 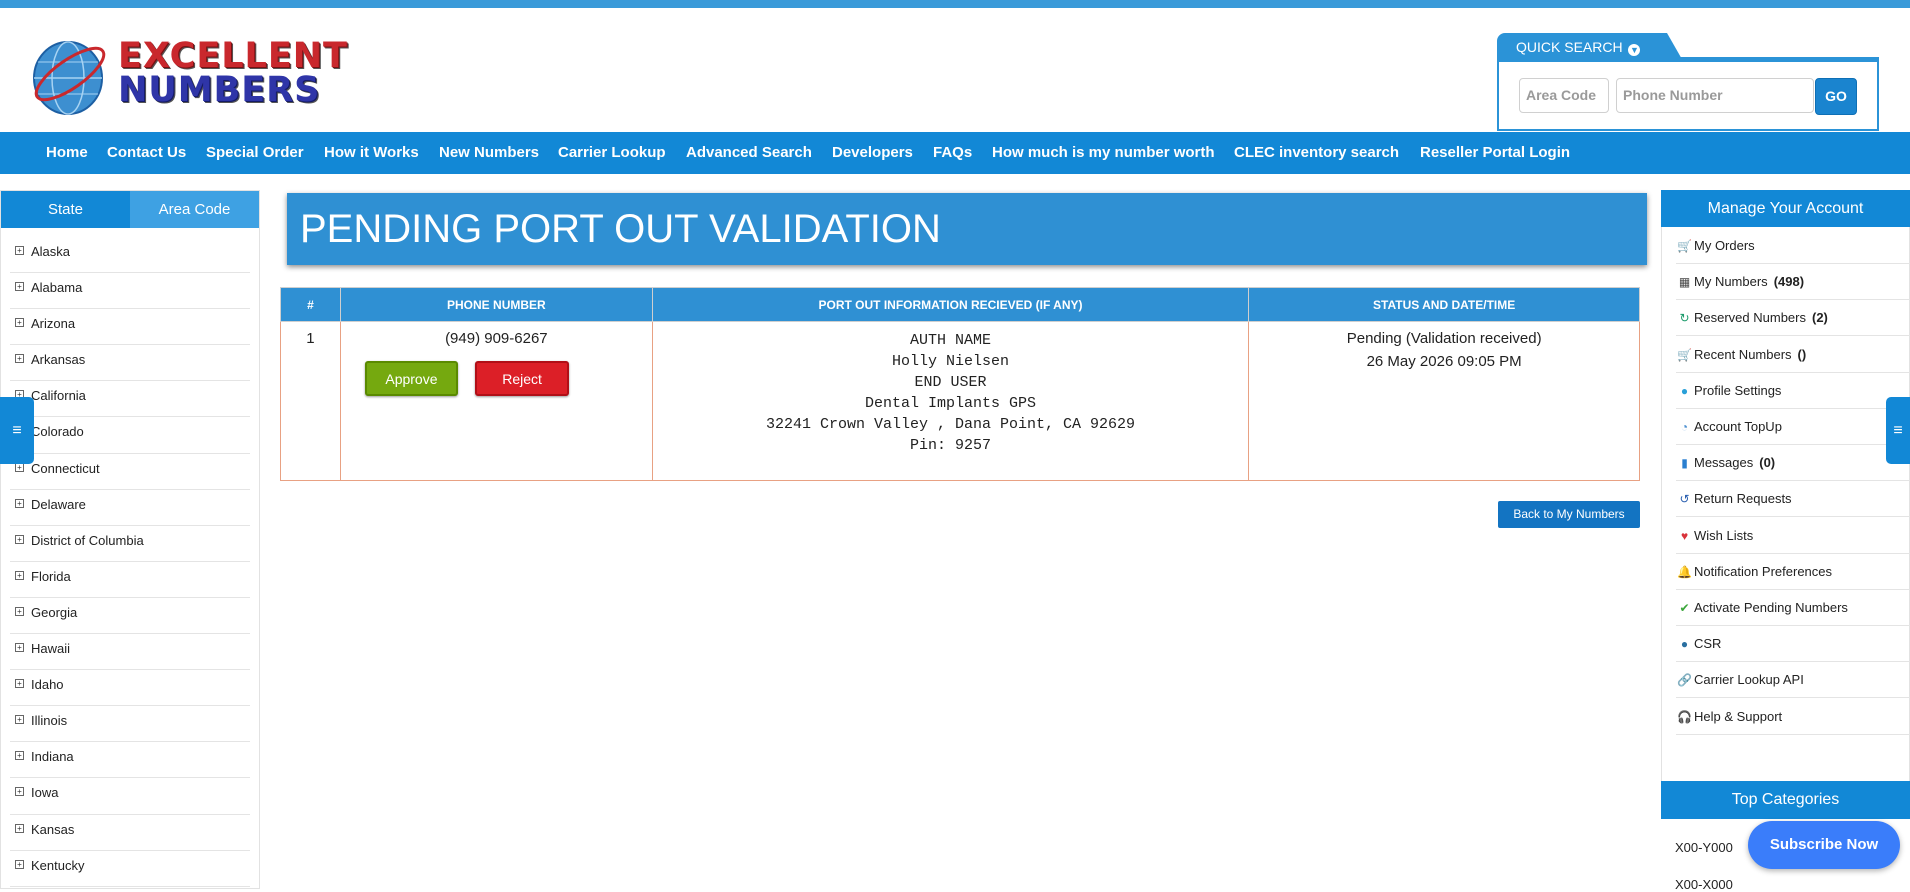 I want to click on site-logo: EXCELLENT NUMBERS, so click(x=190, y=79).